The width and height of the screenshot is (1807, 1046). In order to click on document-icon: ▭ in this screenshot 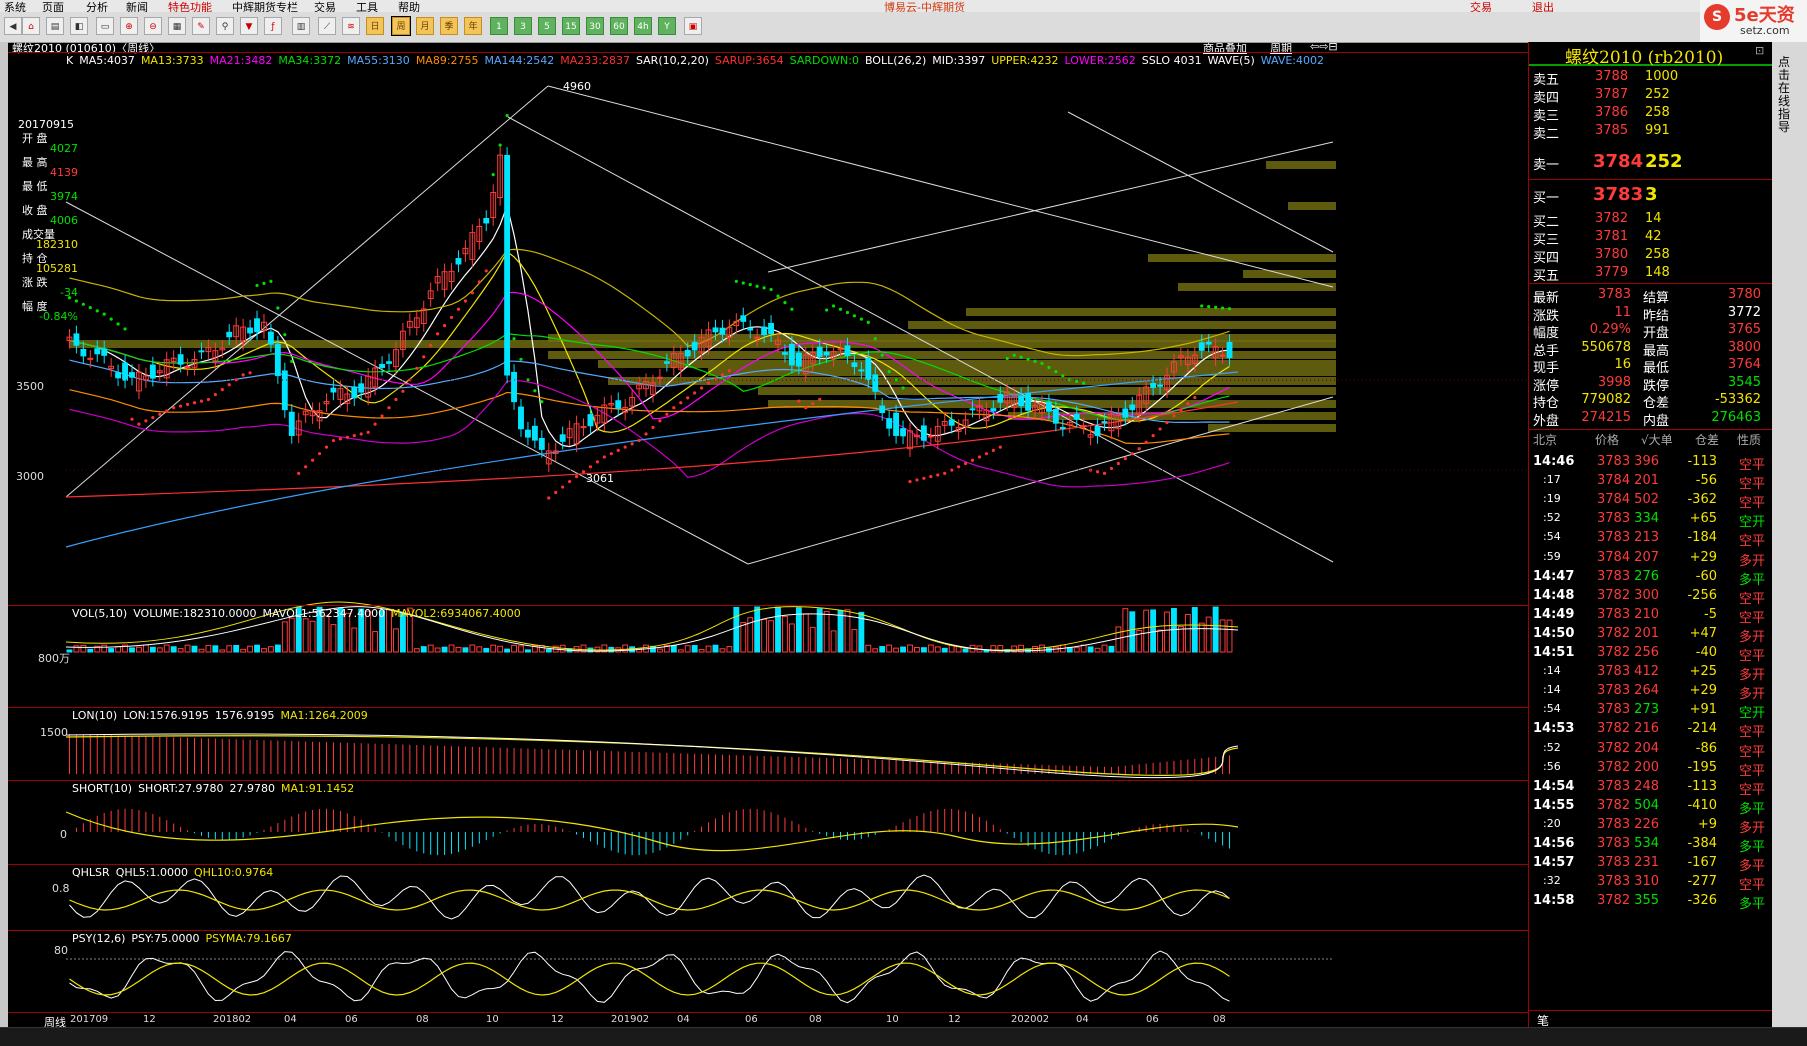, I will do `click(105, 26)`.